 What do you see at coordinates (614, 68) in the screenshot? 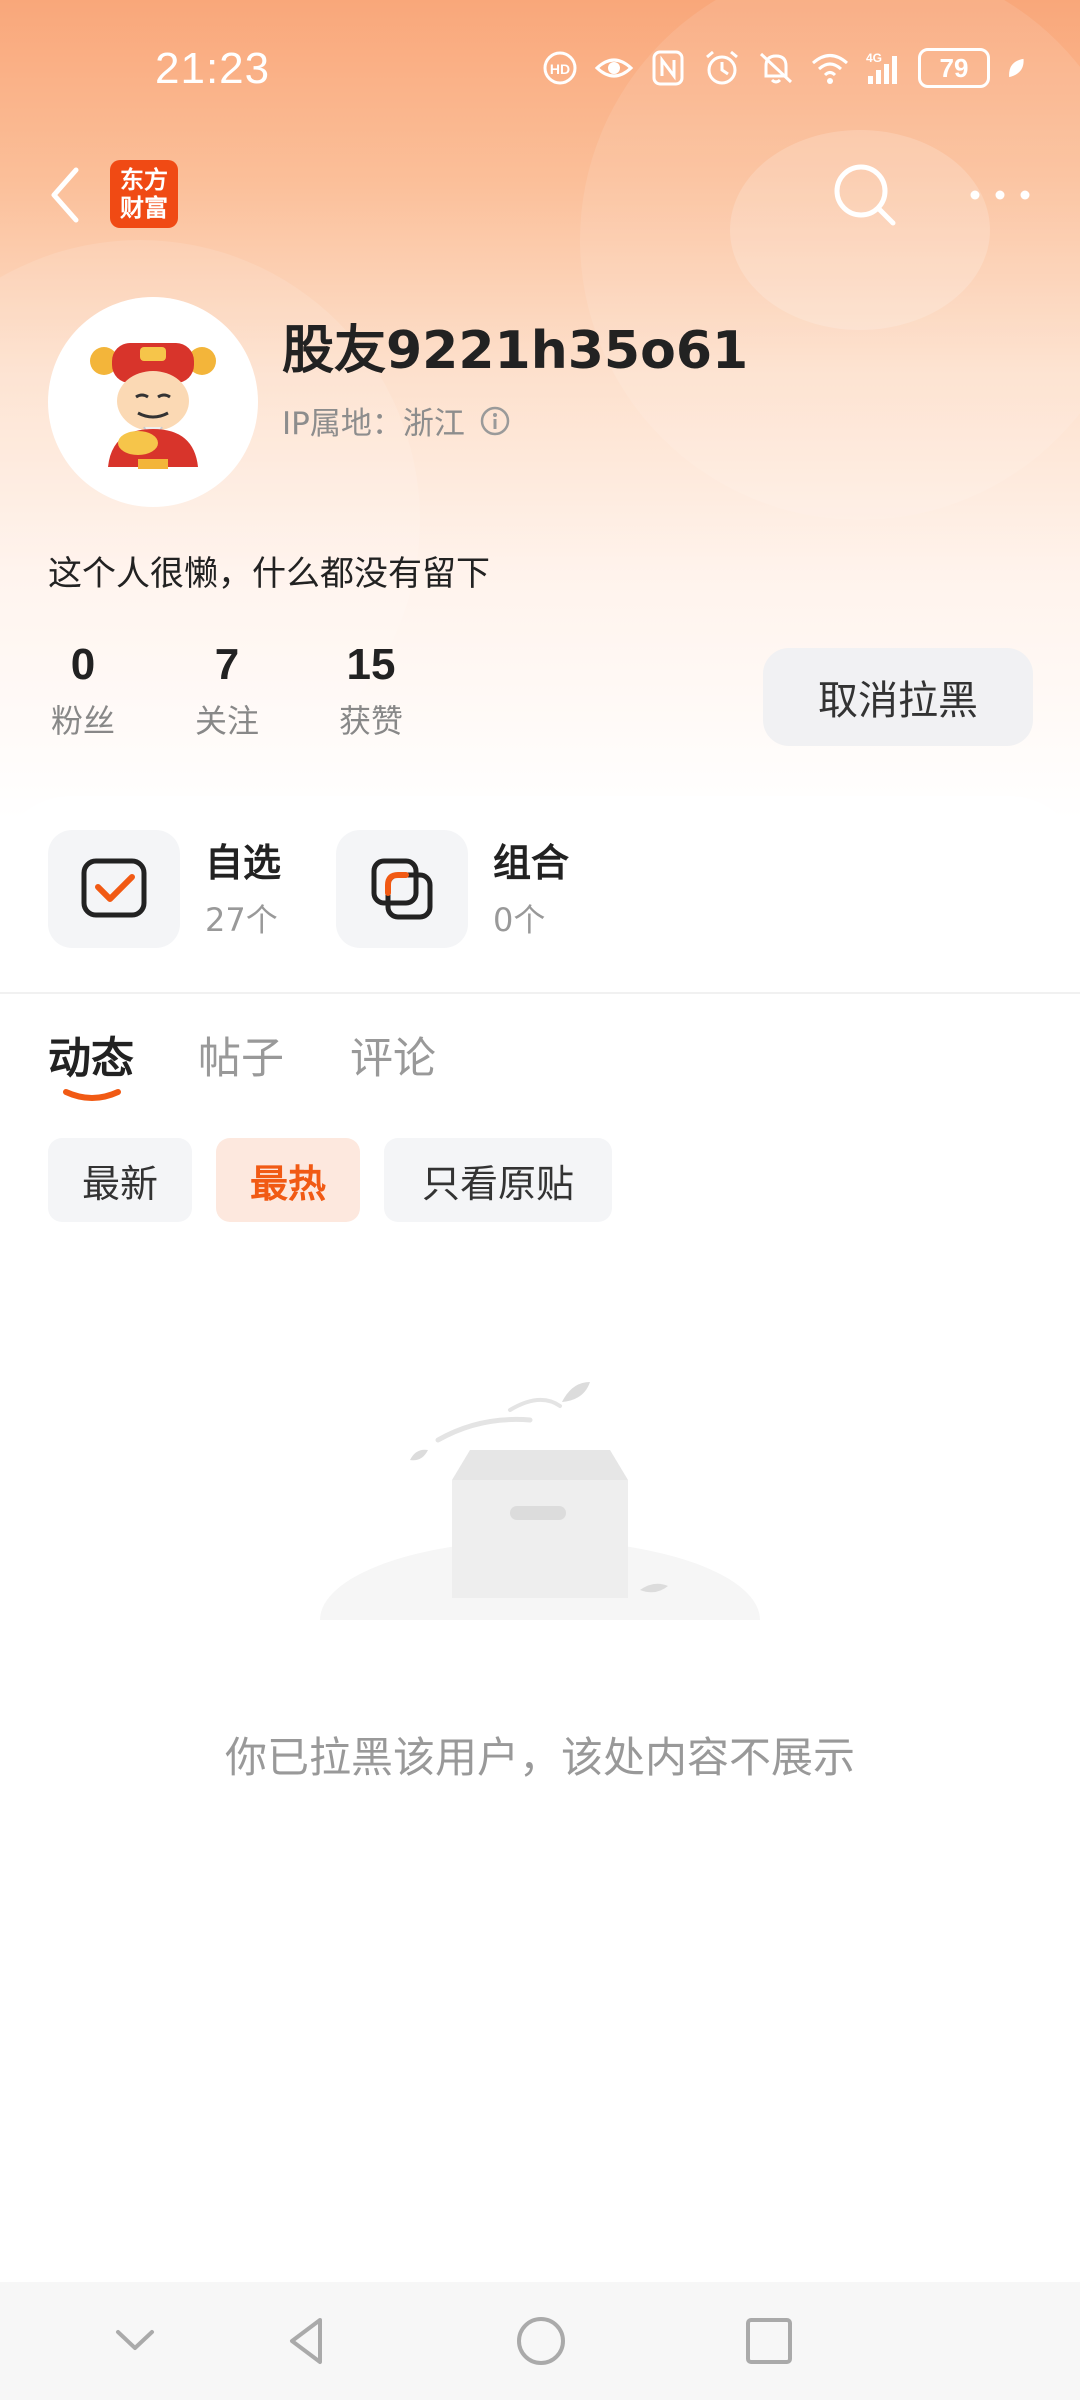
I see `eye-icon` at bounding box center [614, 68].